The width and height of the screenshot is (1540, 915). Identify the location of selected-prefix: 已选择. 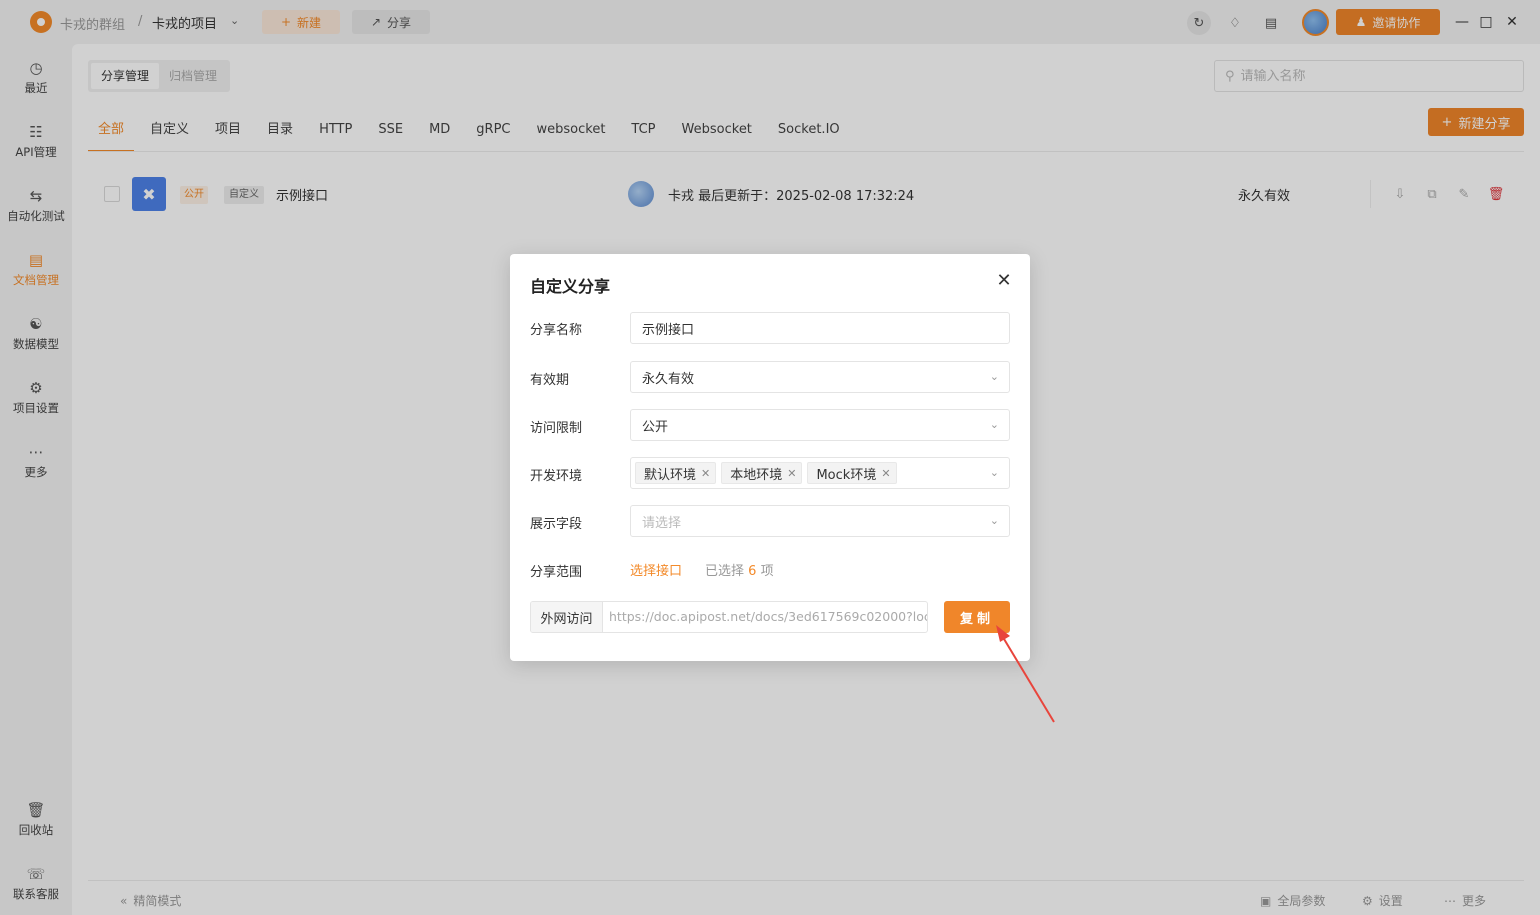
(725, 571).